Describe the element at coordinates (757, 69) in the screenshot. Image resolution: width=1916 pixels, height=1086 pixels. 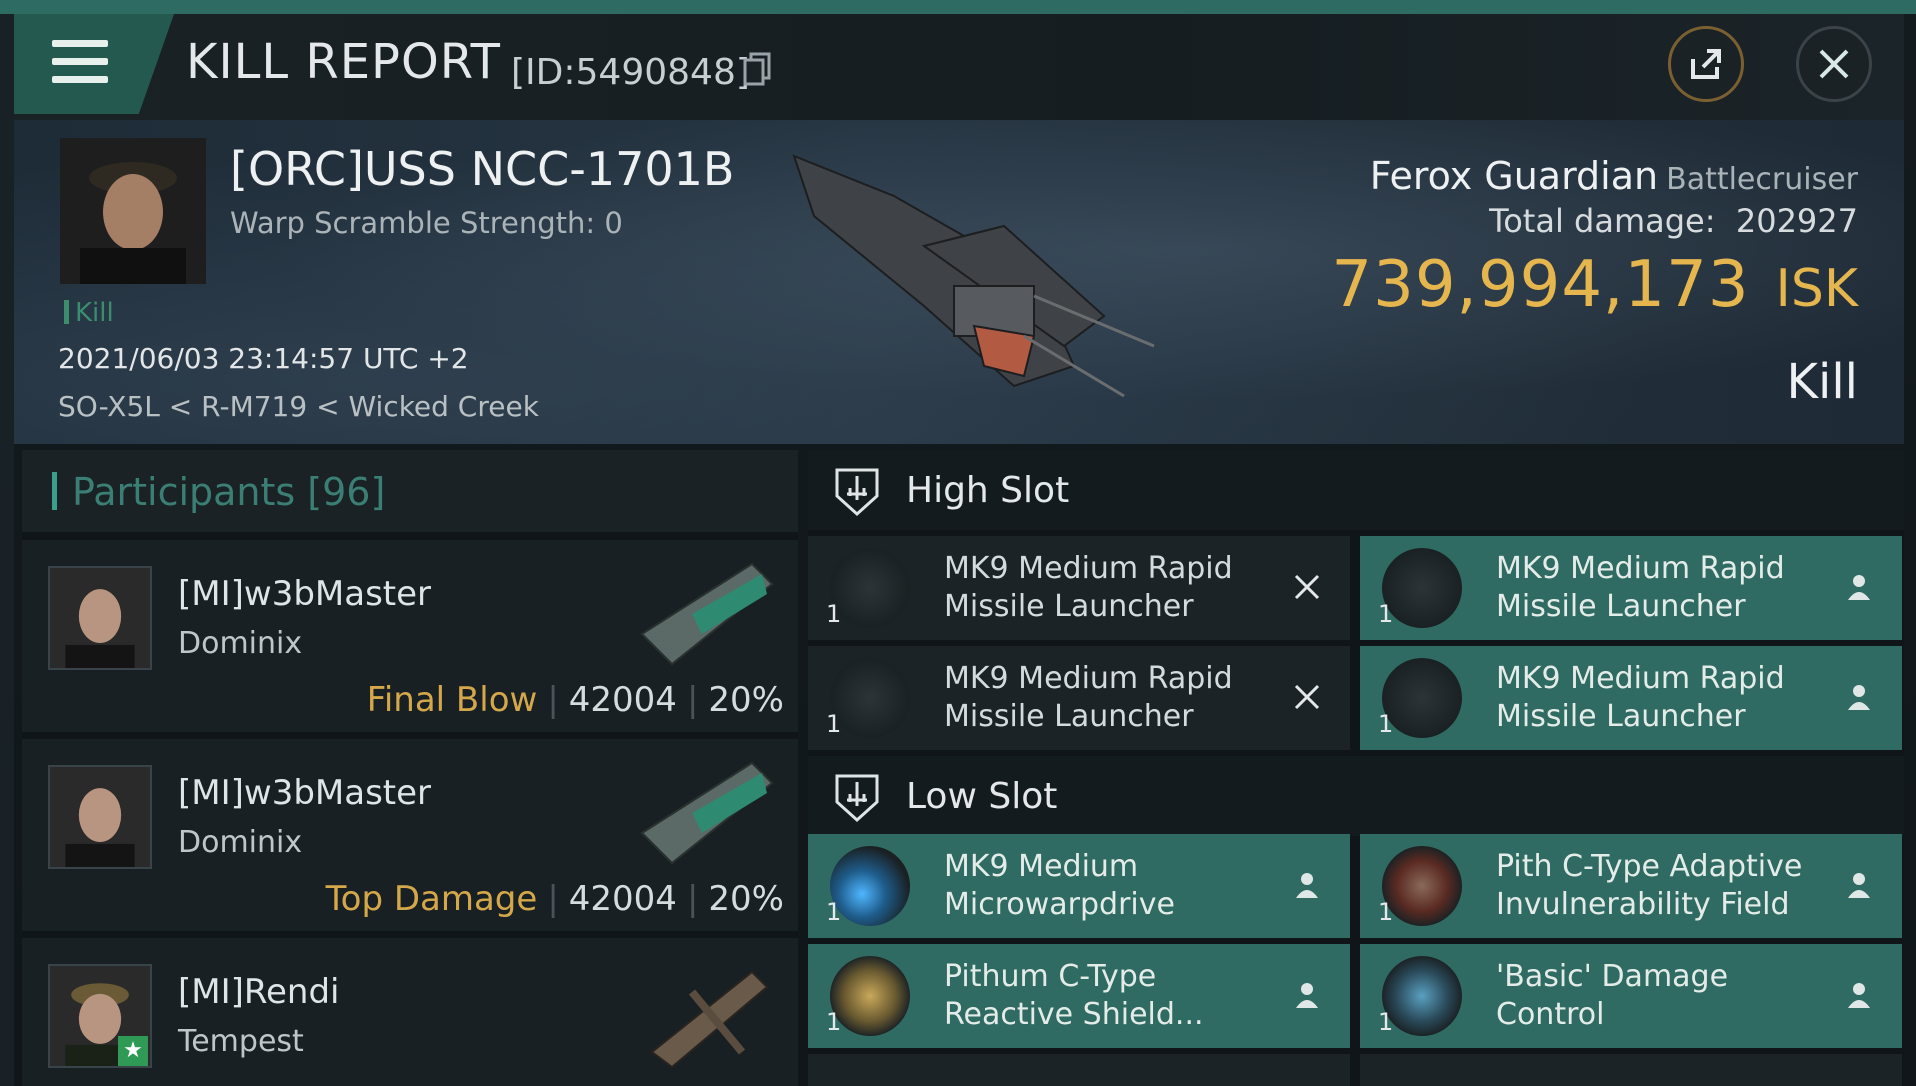
I see `copy-icon` at that location.